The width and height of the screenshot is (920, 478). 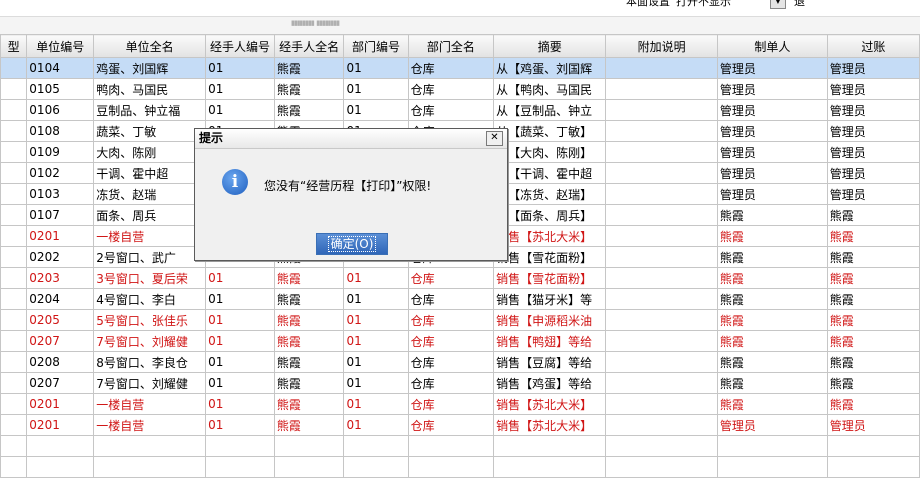 I want to click on column-header: 部门全名, so click(x=451, y=46).